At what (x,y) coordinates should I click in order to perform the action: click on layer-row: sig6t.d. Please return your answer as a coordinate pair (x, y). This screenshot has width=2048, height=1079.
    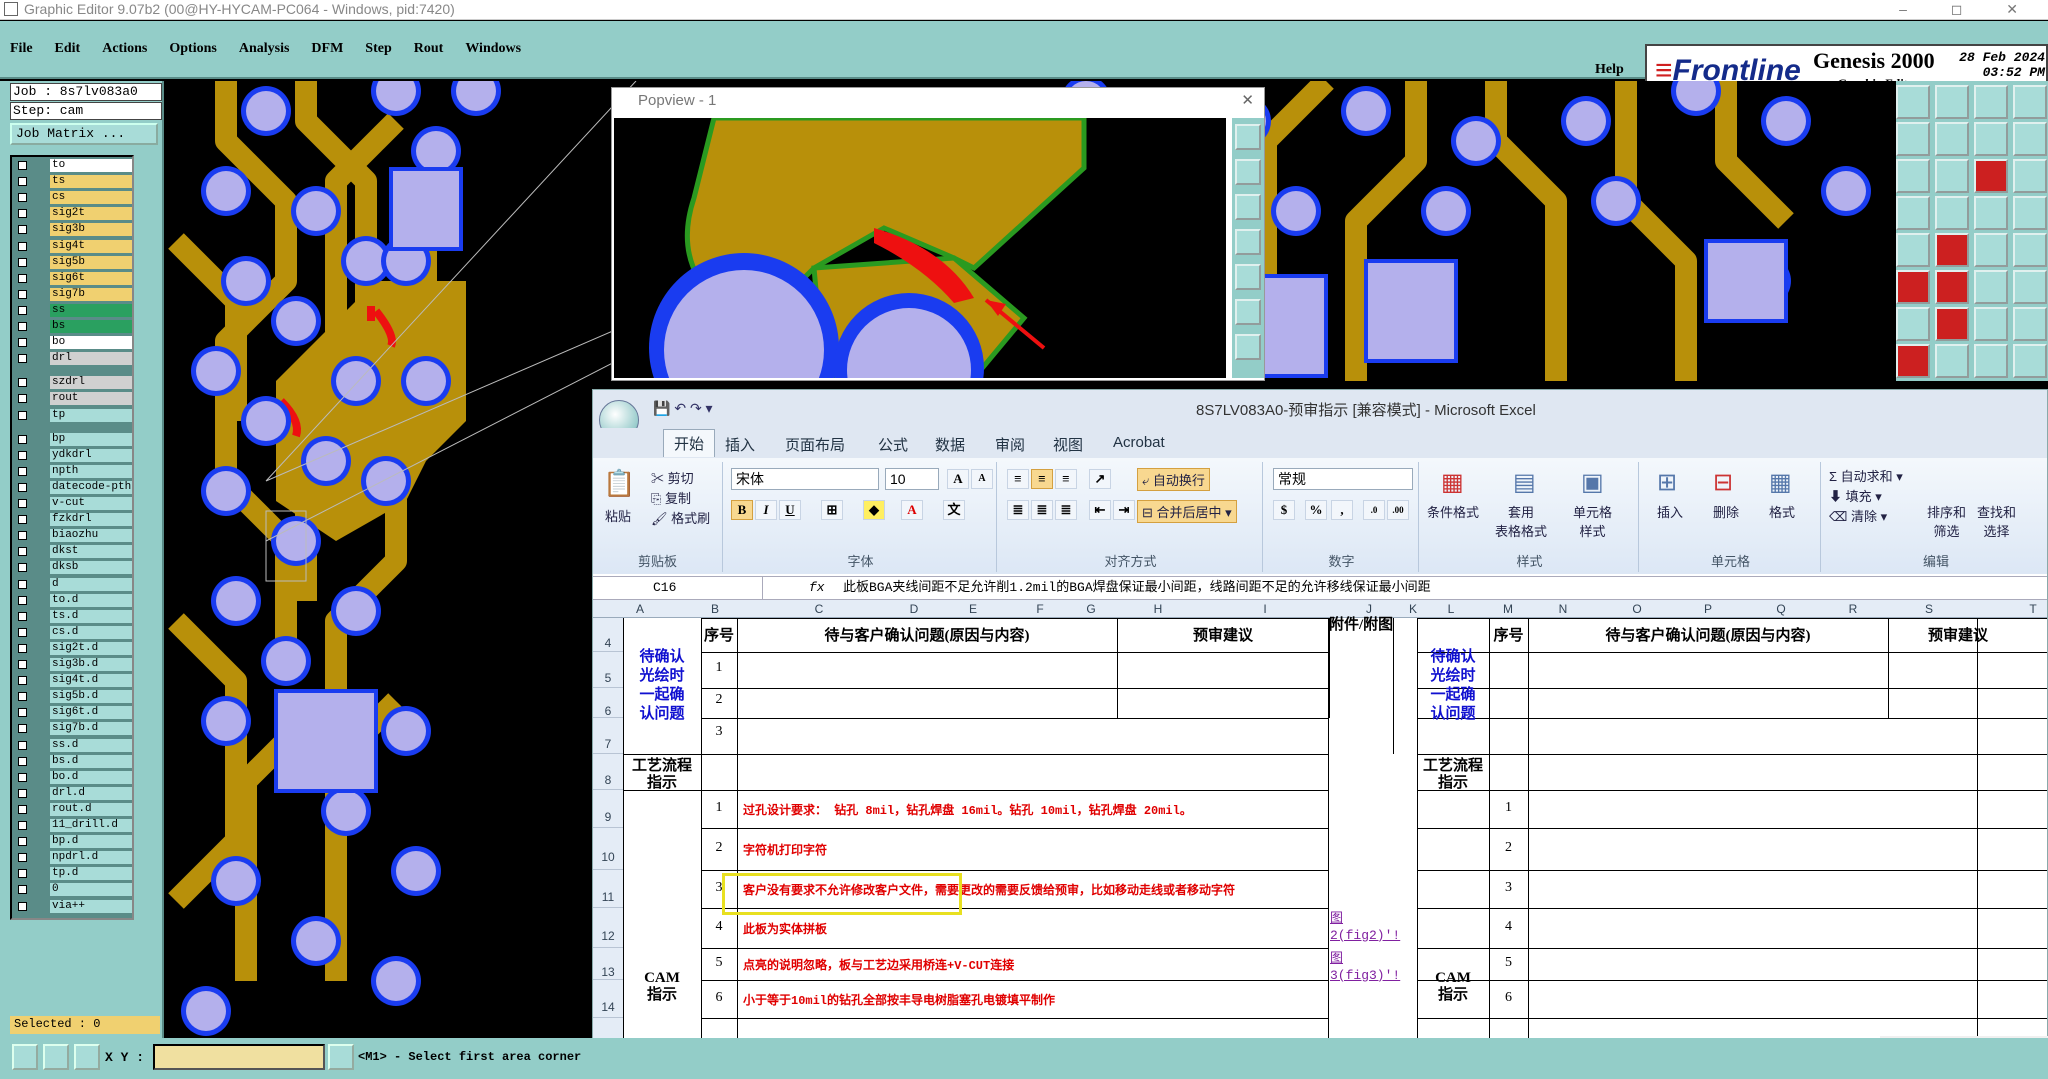
    Looking at the image, I should click on (73, 713).